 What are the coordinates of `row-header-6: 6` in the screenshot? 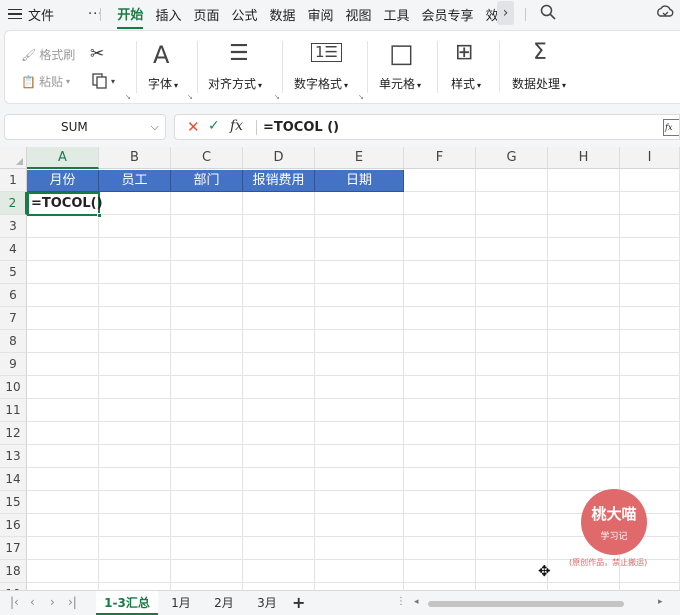 It's located at (13, 295).